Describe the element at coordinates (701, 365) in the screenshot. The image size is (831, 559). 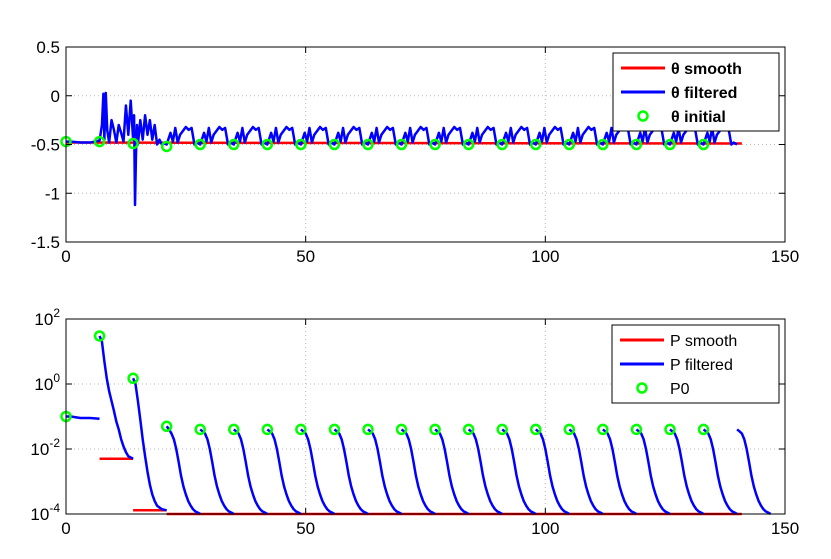
I see `legend-label-filtered: P filtered` at that location.